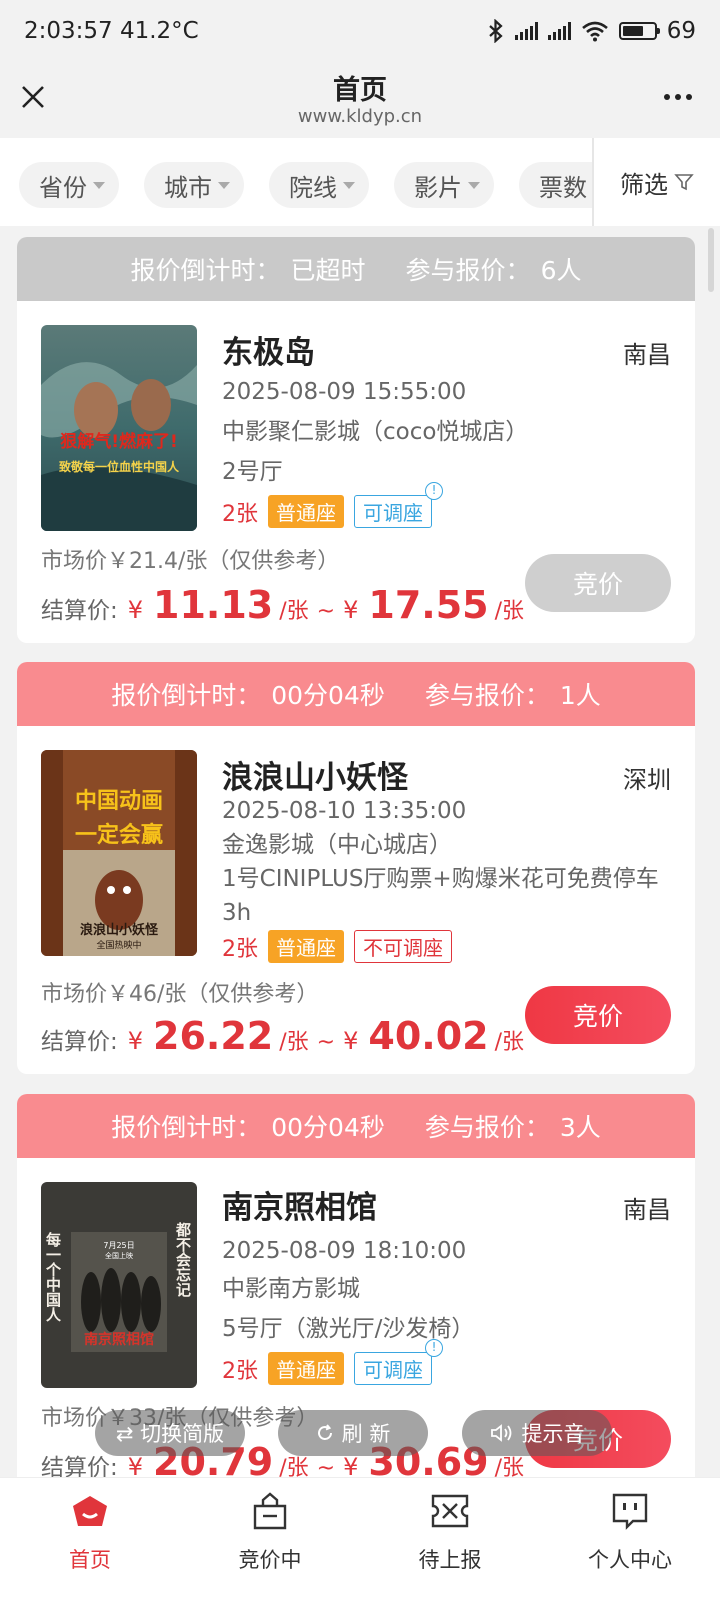 This screenshot has width=720, height=1600. I want to click on movie-poster: 狠解气!燃麻了! 致敬每一位血性中国人, so click(119, 428).